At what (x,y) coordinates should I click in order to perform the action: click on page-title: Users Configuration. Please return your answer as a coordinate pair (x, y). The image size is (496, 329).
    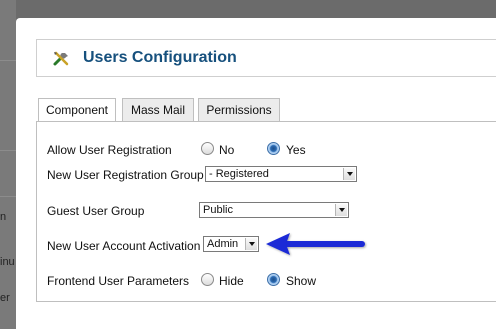
    Looking at the image, I should click on (160, 57).